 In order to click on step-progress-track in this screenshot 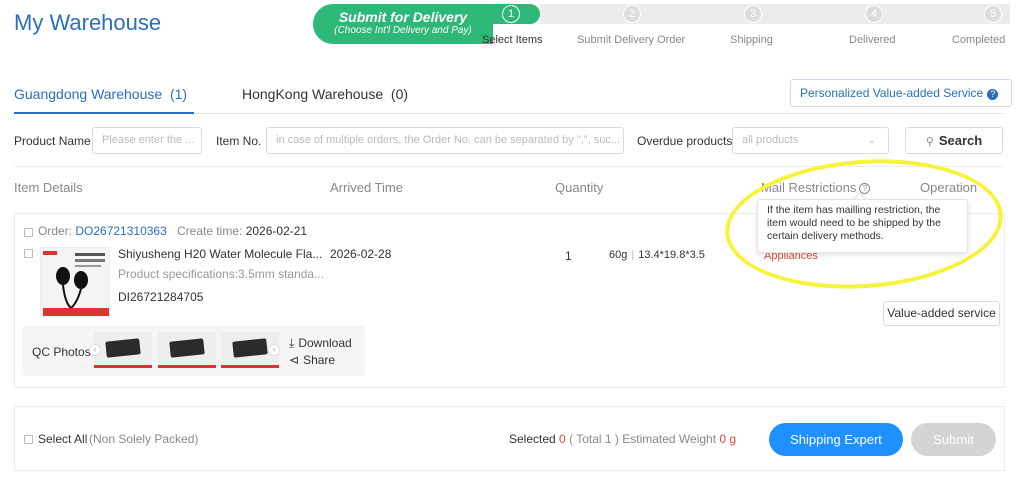, I will do `click(775, 14)`.